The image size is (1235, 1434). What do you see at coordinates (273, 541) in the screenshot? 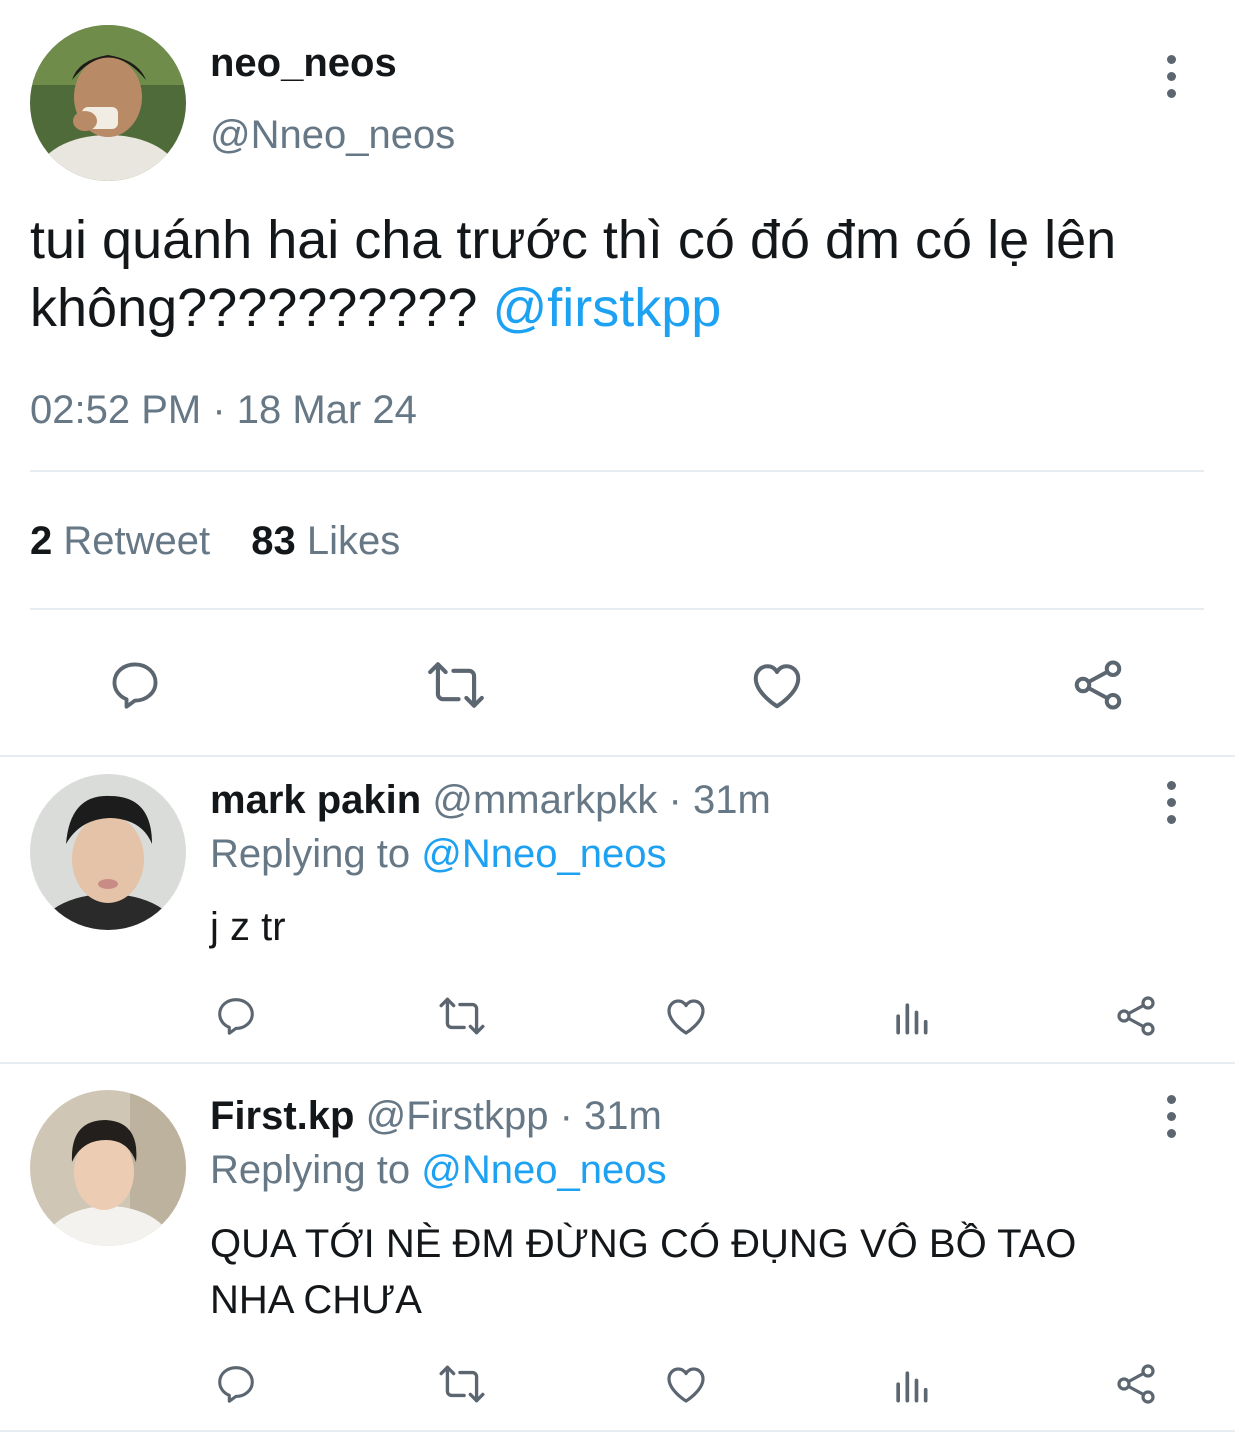
I see `likes-count: 83` at bounding box center [273, 541].